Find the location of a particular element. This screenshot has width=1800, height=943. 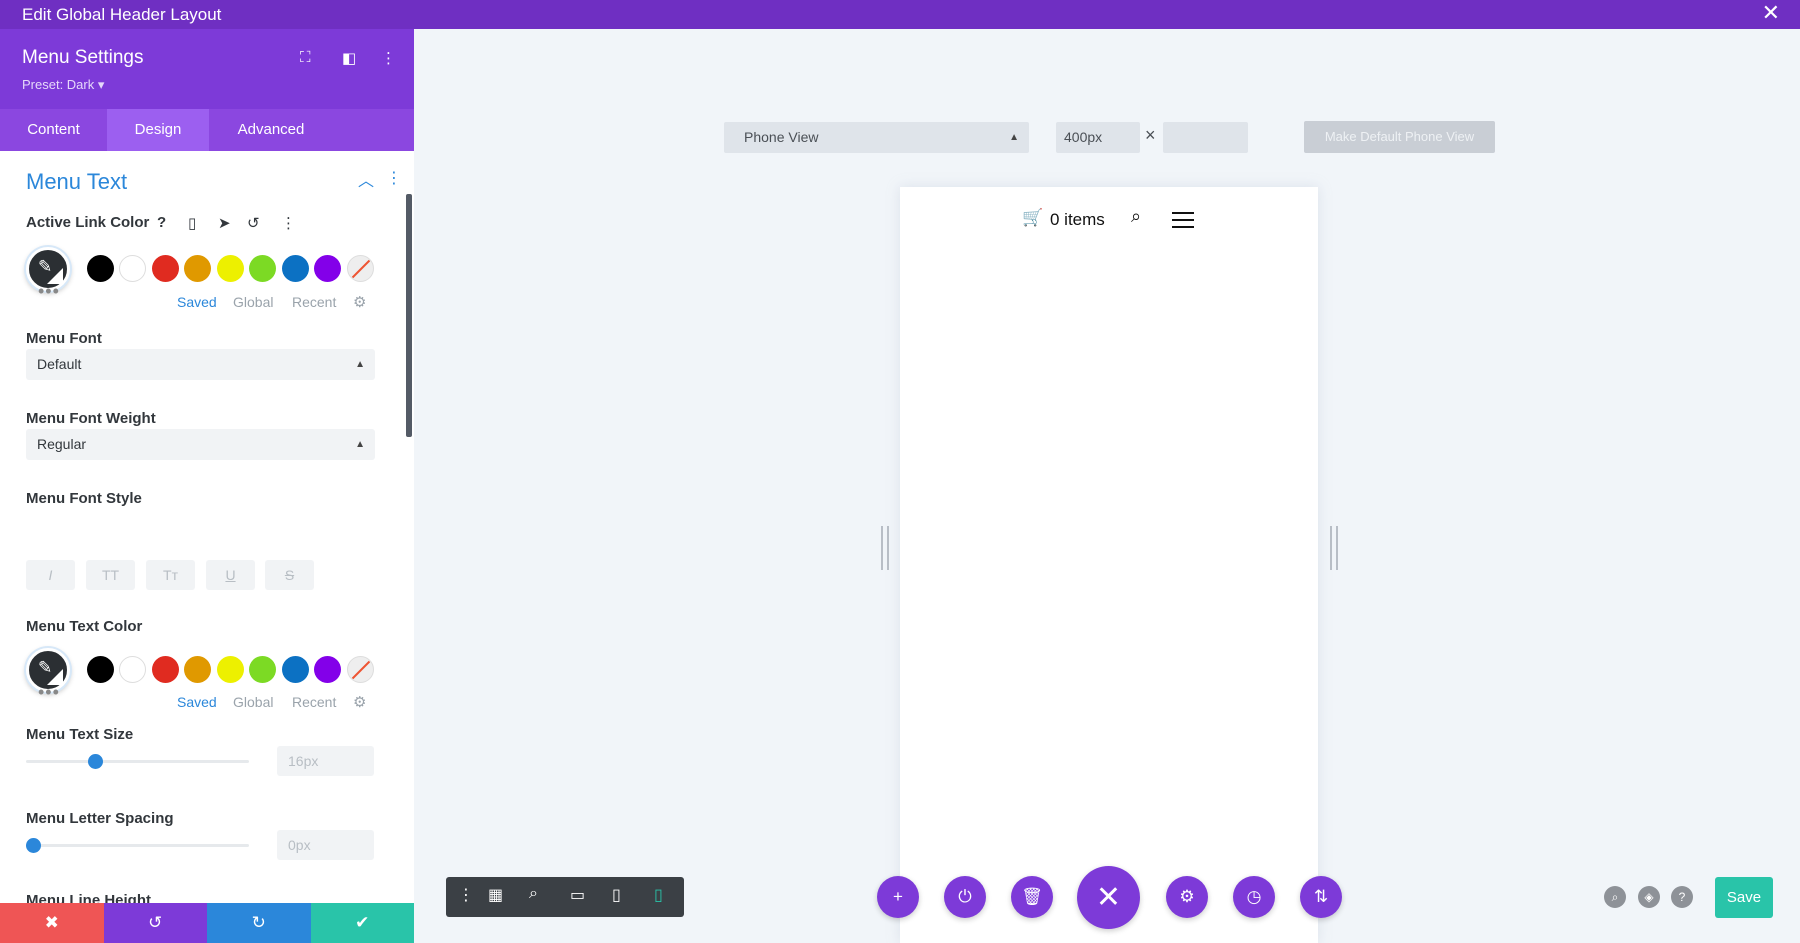

history-icon: ◷ is located at coordinates (1254, 897).